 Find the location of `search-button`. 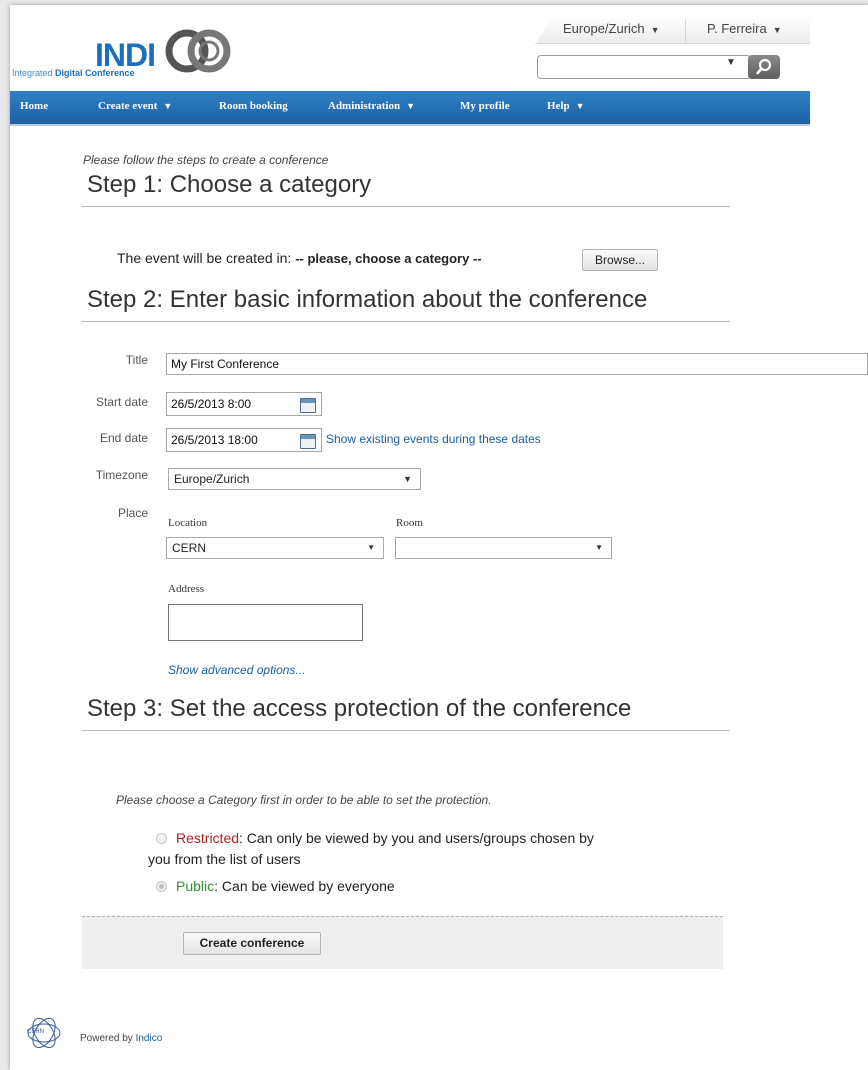

search-button is located at coordinates (764, 67).